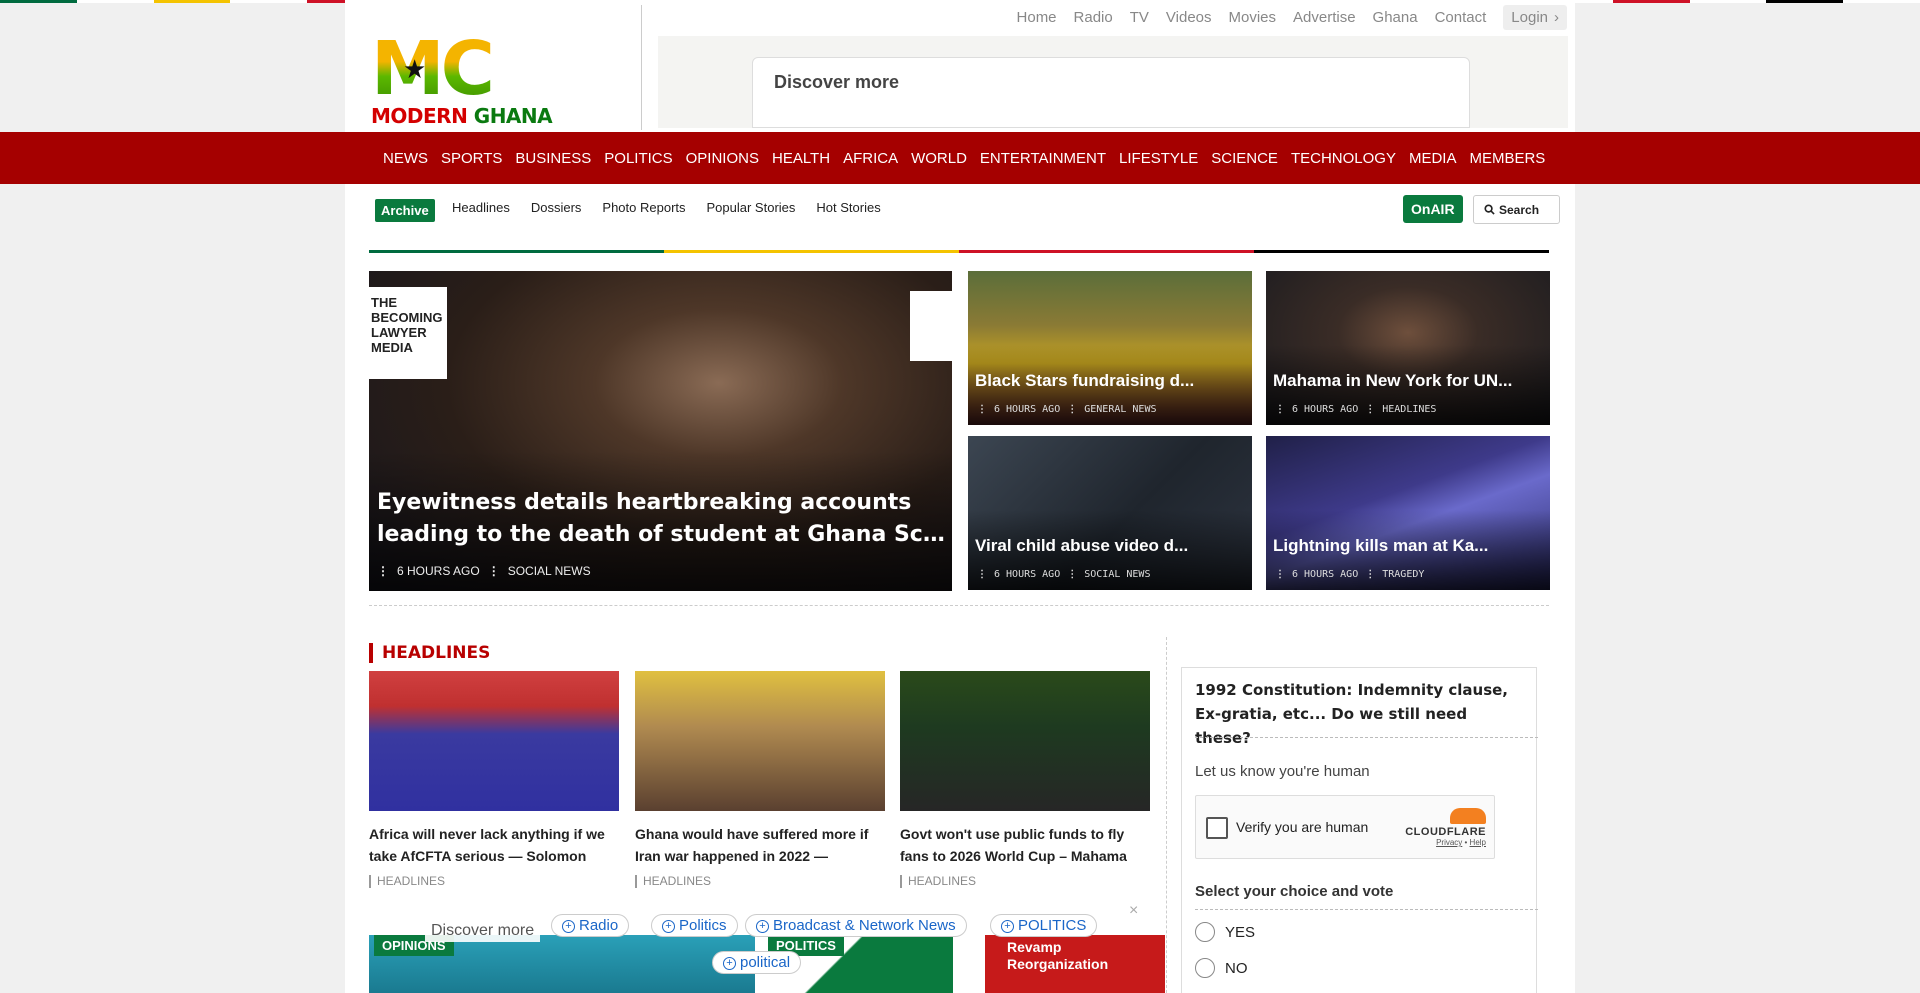  What do you see at coordinates (1519, 209) in the screenshot?
I see `search-label: Search` at bounding box center [1519, 209].